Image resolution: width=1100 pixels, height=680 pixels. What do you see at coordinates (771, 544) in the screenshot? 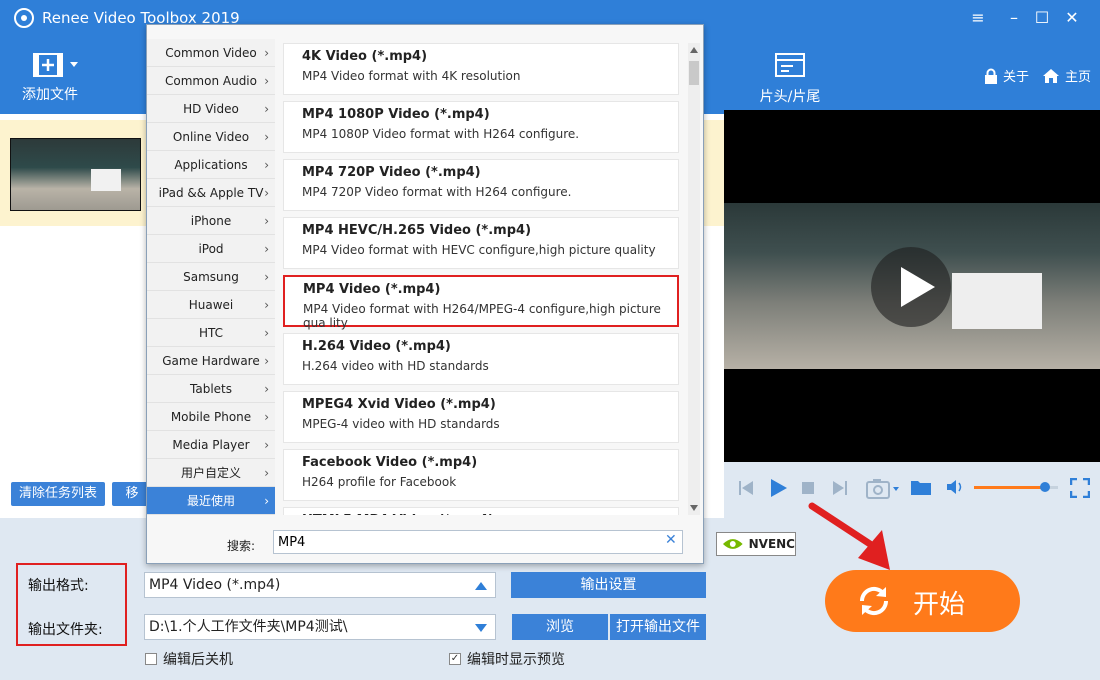
I see `nvenc-label: NVENC` at bounding box center [771, 544].